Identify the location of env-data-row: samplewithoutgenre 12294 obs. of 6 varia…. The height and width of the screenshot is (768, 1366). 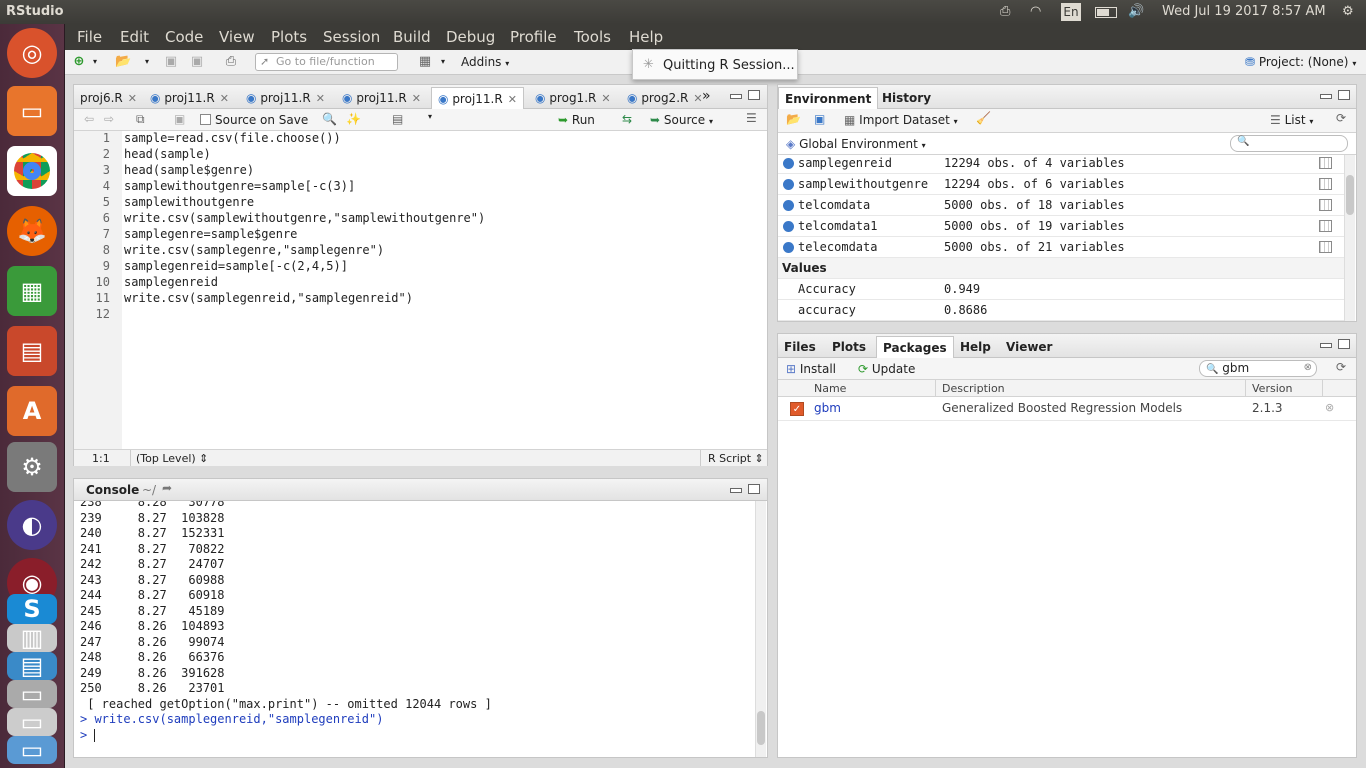
(1061, 184).